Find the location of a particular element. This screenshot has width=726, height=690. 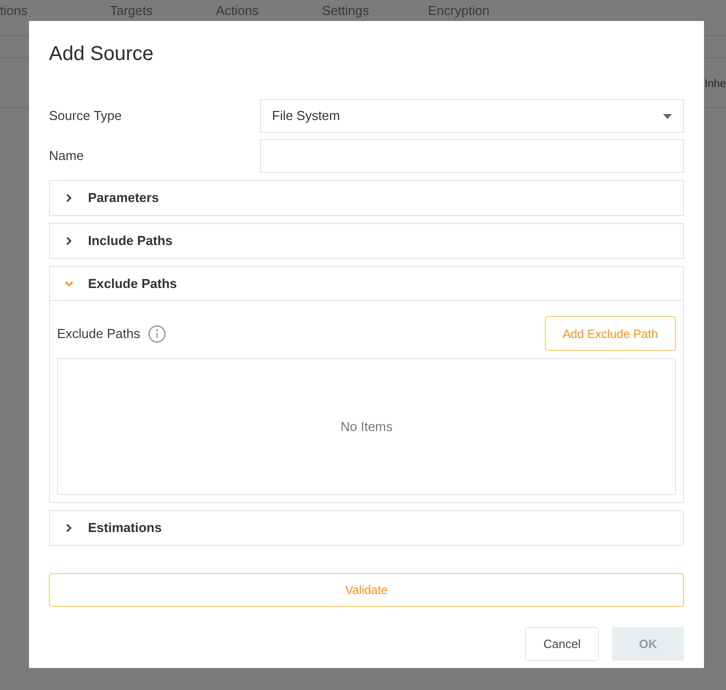

cancel-button: Cancel is located at coordinates (562, 644).